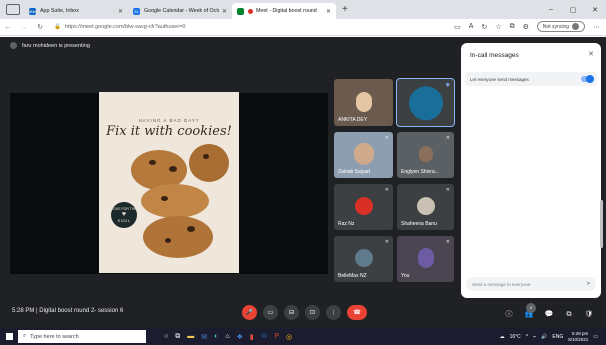 Image resolution: width=606 pixels, height=345 pixels. Describe the element at coordinates (32, 11) in the screenshot. I see `ibm-favicon-icon: IBM` at that location.